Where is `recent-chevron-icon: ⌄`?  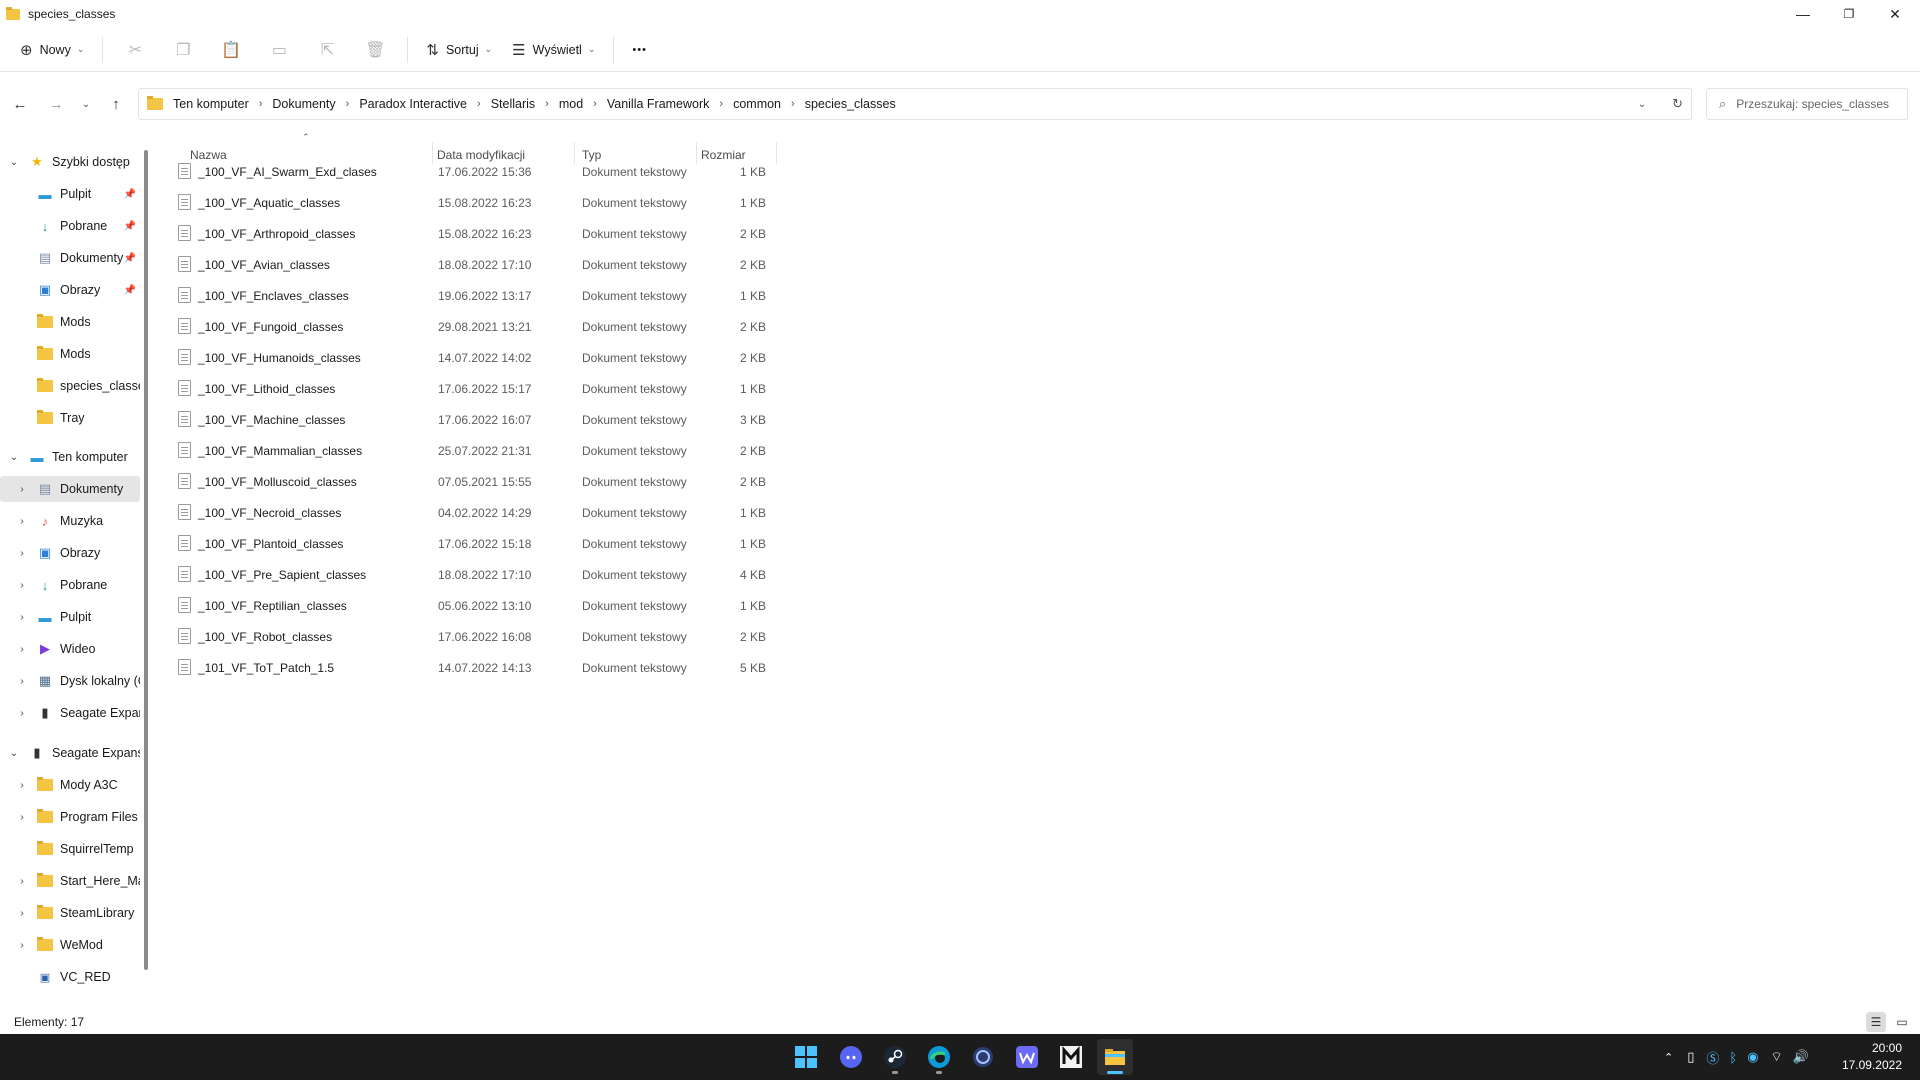
recent-chevron-icon: ⌄ is located at coordinates (86, 104).